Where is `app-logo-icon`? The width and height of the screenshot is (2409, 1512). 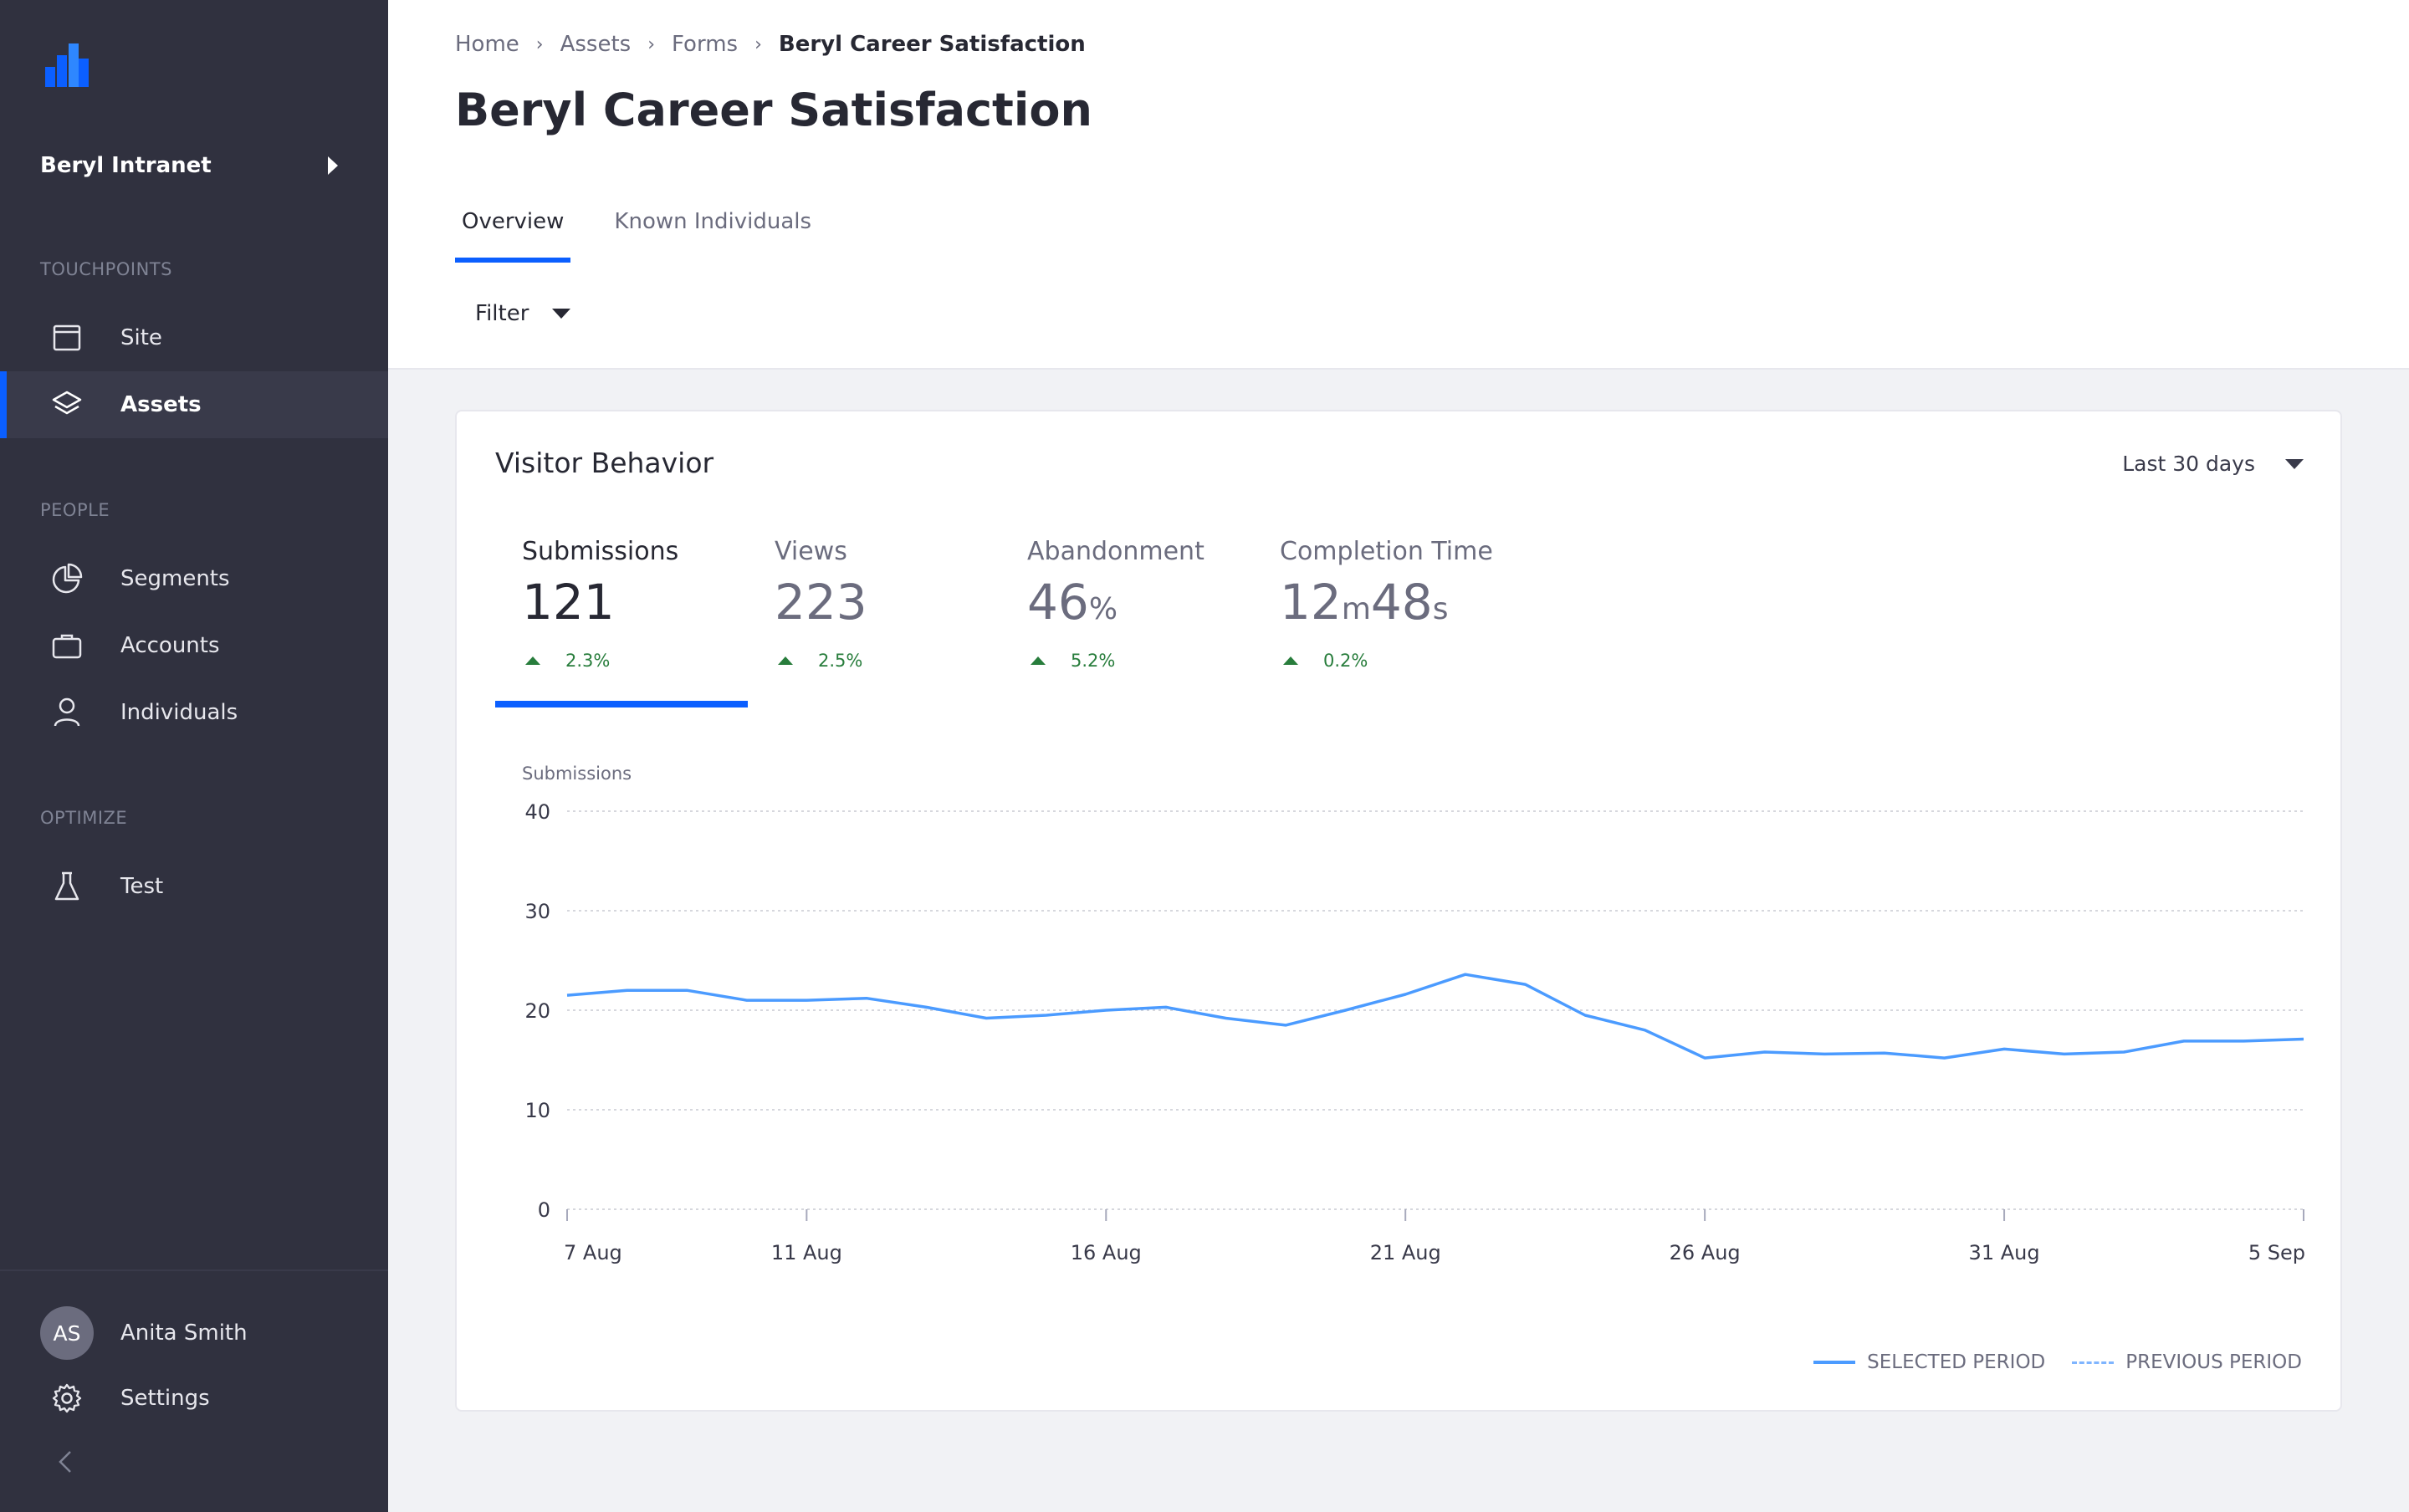 app-logo-icon is located at coordinates (67, 65).